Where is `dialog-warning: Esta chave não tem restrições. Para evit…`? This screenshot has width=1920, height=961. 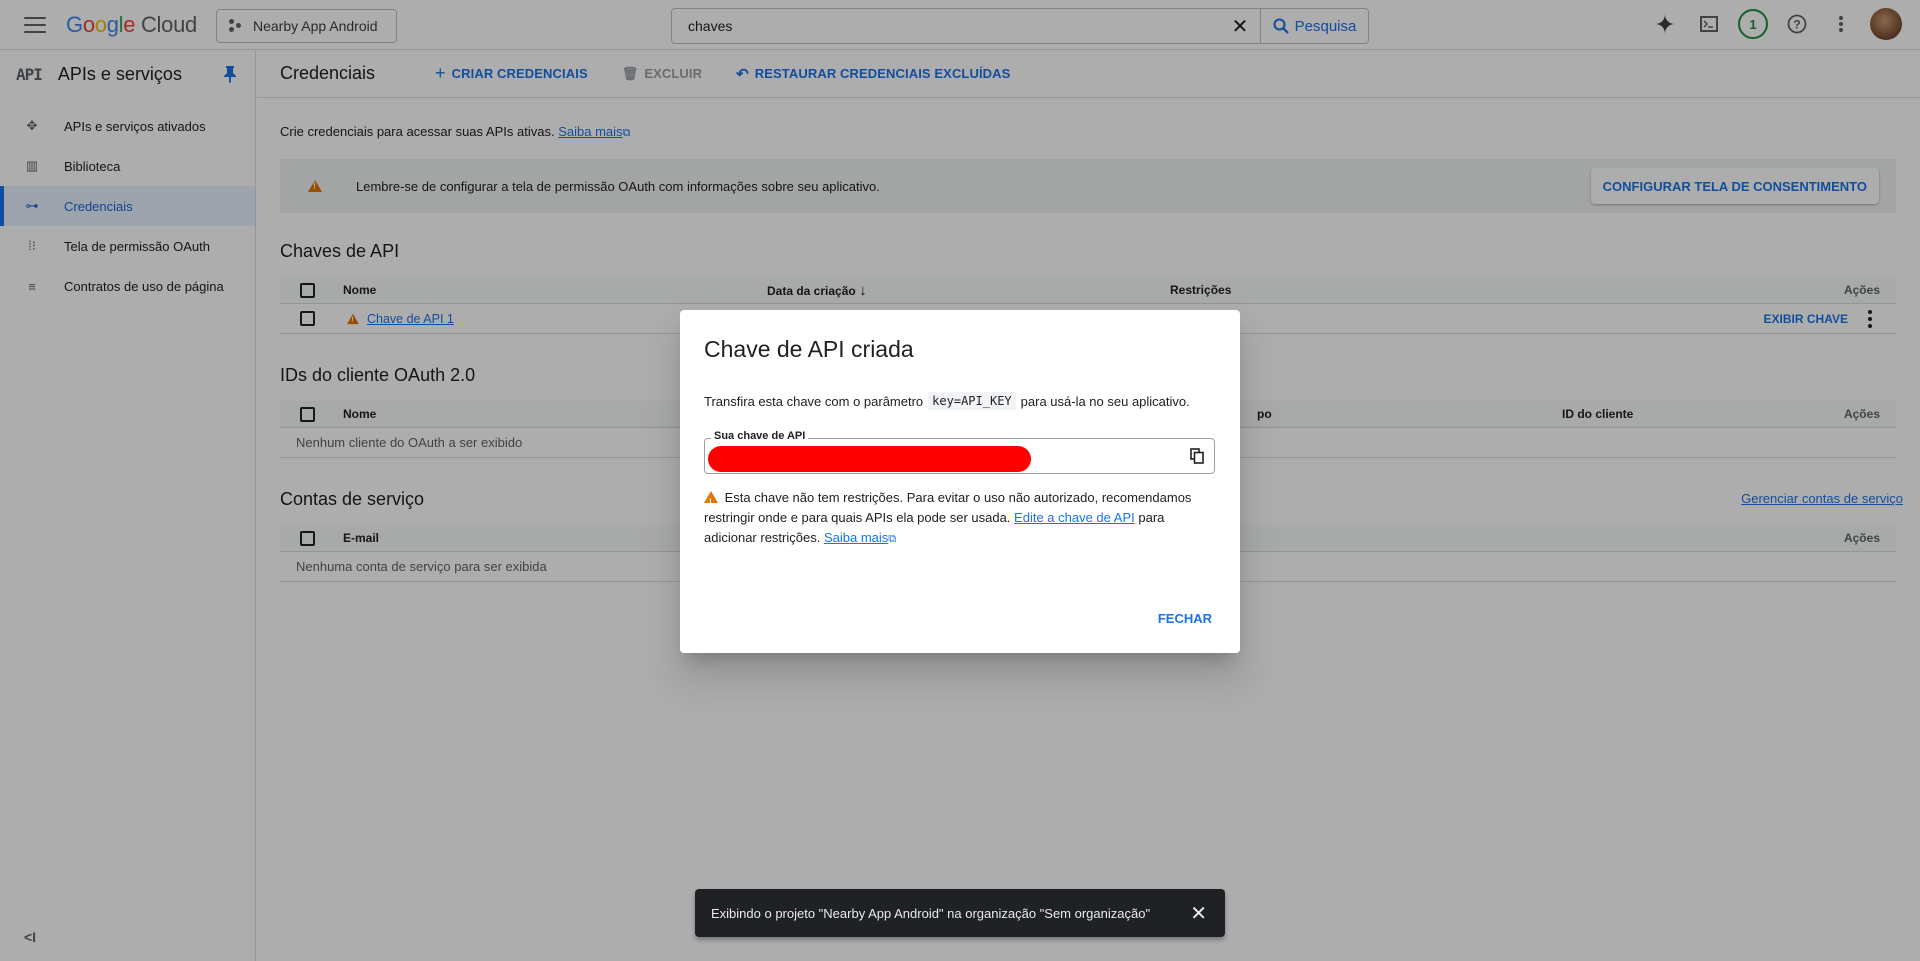 dialog-warning: Esta chave não tem restrições. Para evit… is located at coordinates (961, 518).